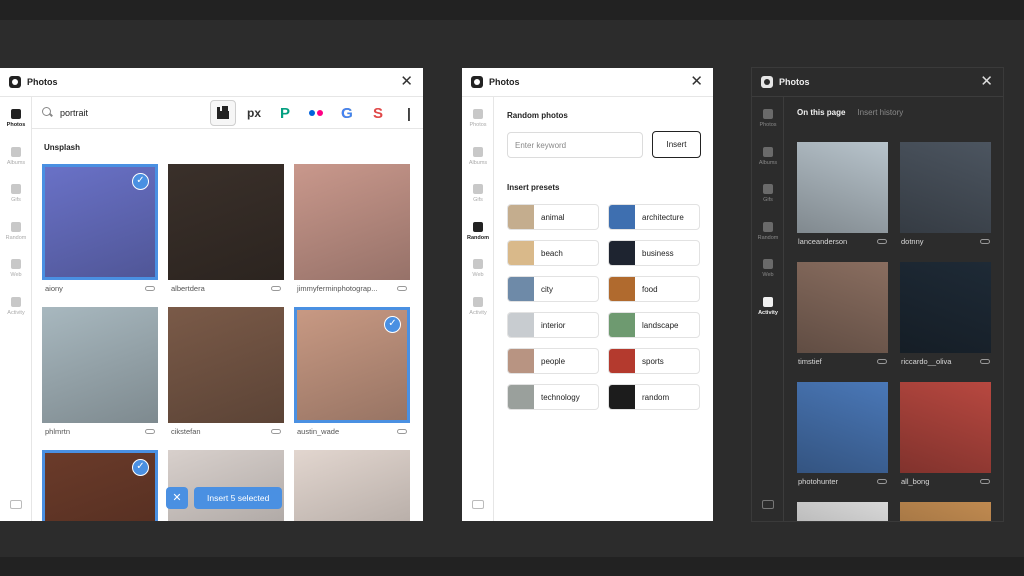 Image resolution: width=1024 pixels, height=576 pixels. I want to click on preset-animal: animal, so click(553, 217).